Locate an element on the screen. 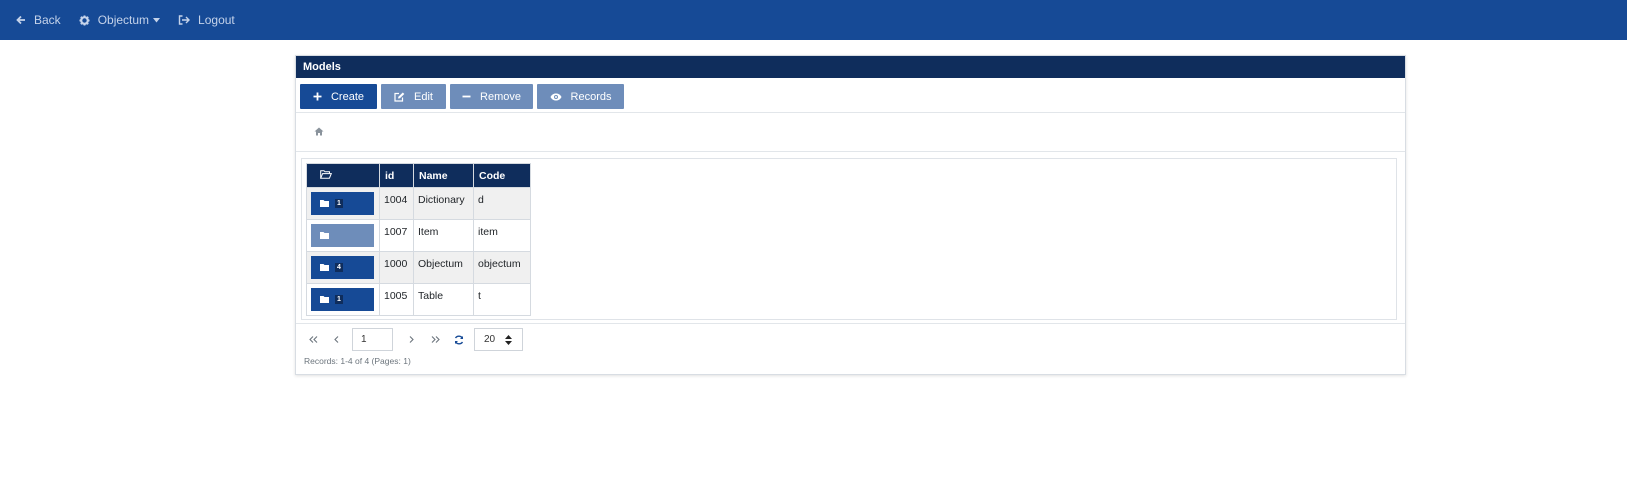 This screenshot has width=1627, height=489. open-folder-button: 4 is located at coordinates (342, 267).